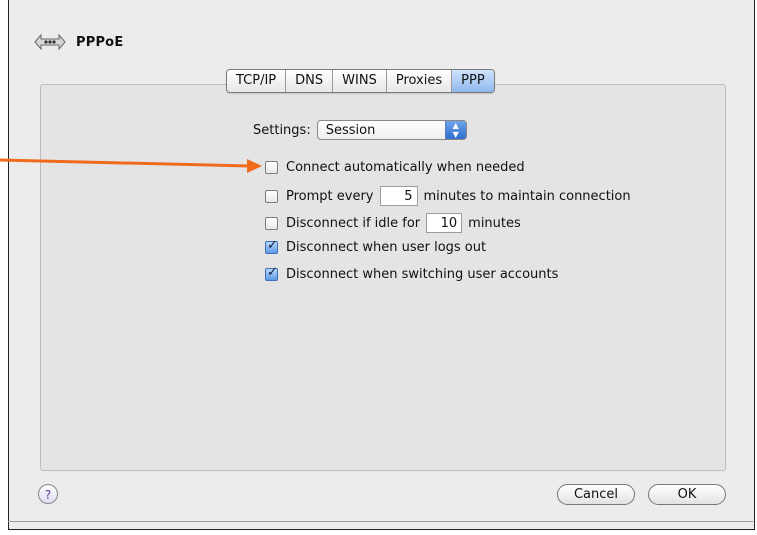 The height and width of the screenshot is (535, 757). I want to click on option-disconnect-logout: ✓ Disconnect when user logs out, so click(376, 246).